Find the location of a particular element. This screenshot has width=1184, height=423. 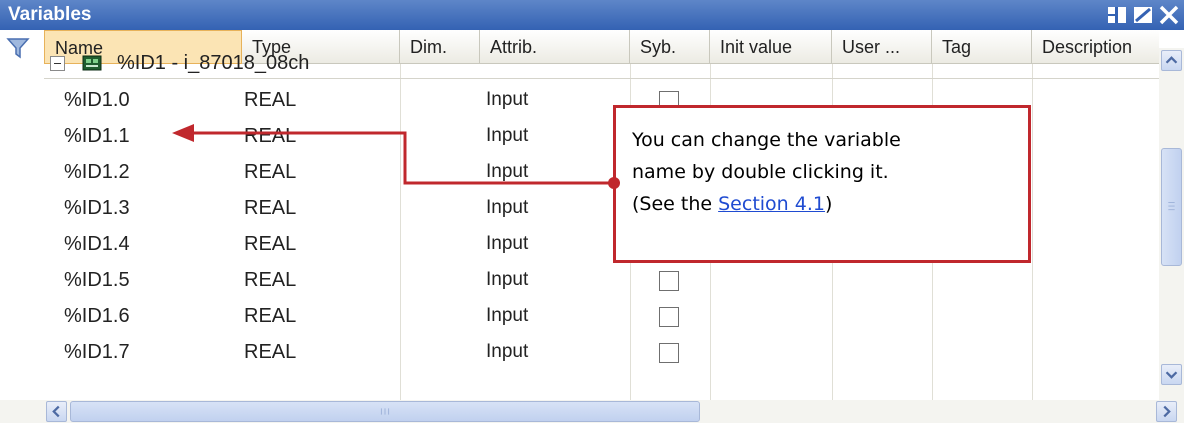

filter-column is located at coordinates (22, 215).